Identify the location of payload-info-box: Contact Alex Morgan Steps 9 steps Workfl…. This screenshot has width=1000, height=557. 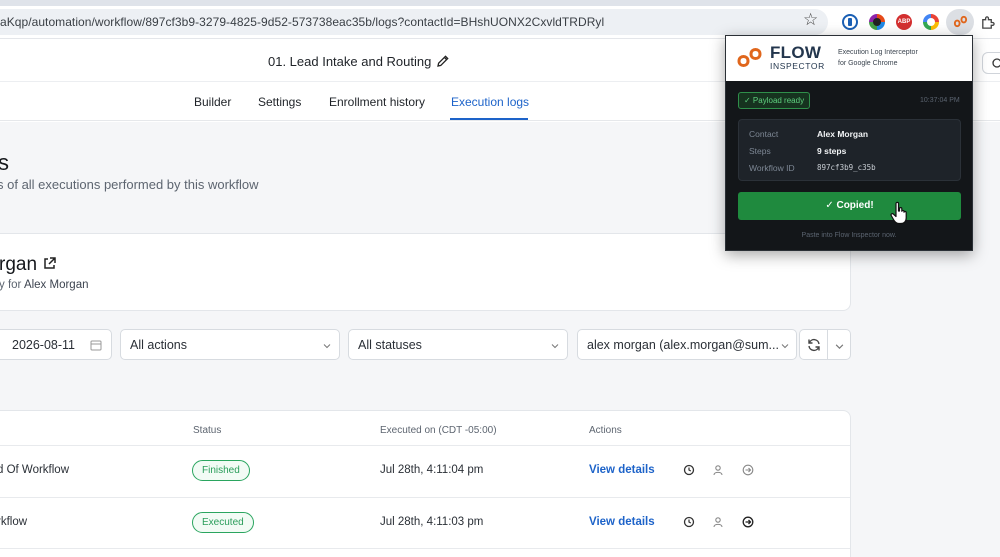
(849, 150).